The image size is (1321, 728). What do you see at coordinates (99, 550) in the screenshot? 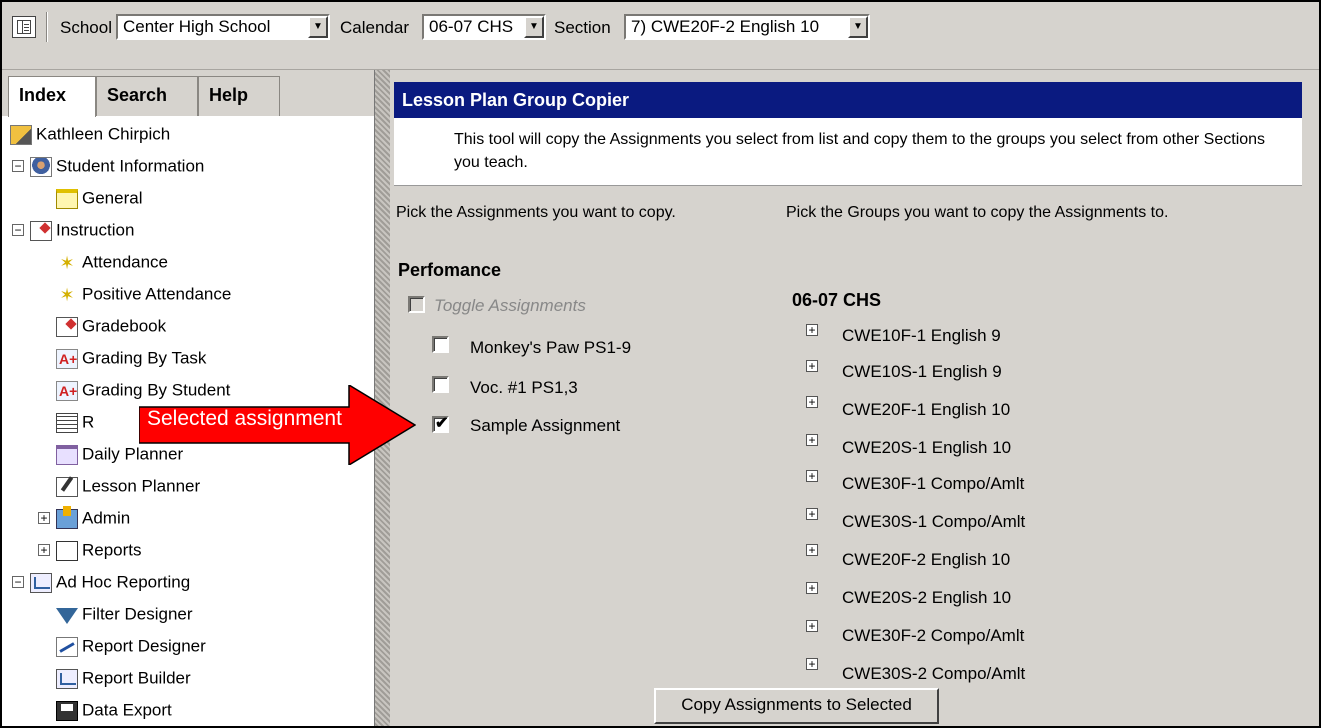
I see `tree-item-reports: Reports` at bounding box center [99, 550].